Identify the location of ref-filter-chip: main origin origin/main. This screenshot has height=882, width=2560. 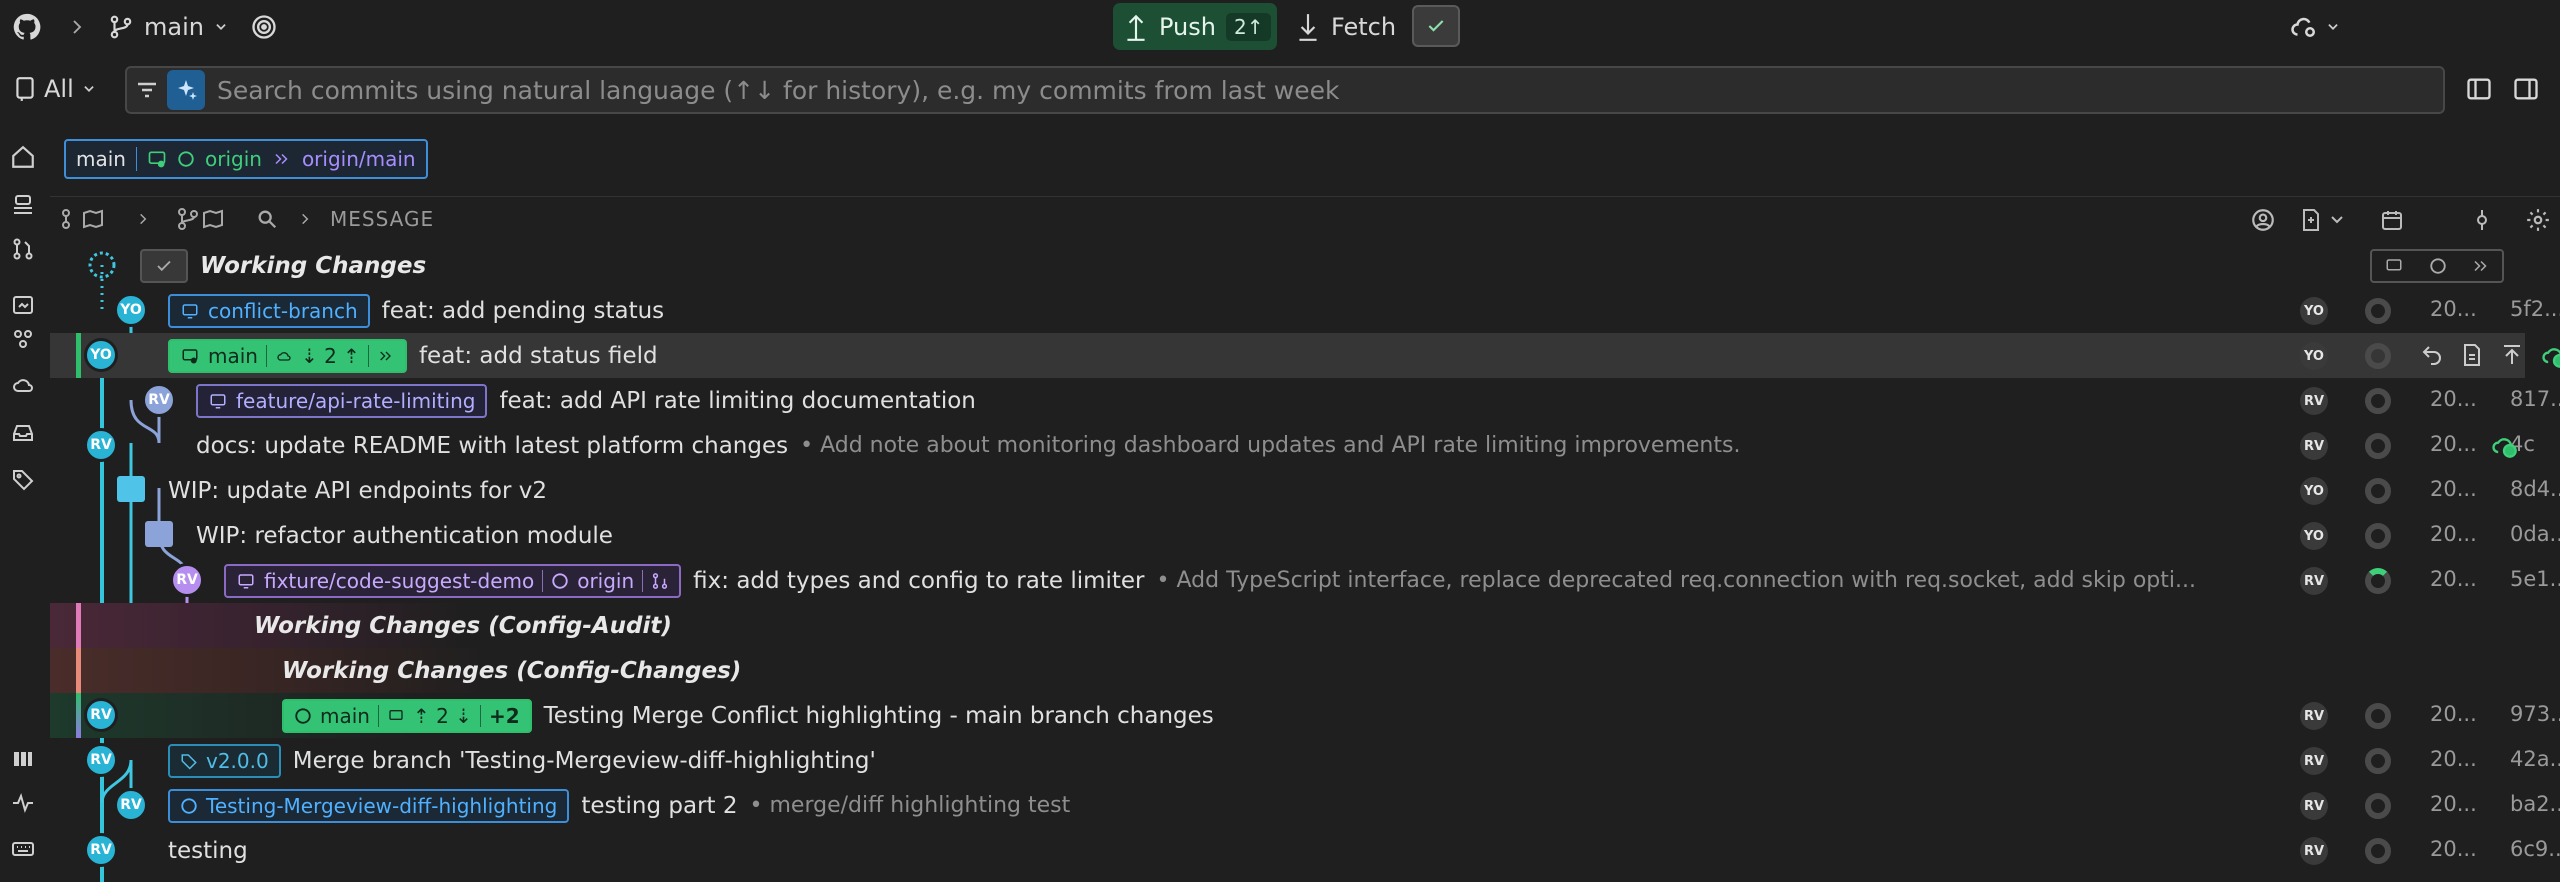
(246, 159).